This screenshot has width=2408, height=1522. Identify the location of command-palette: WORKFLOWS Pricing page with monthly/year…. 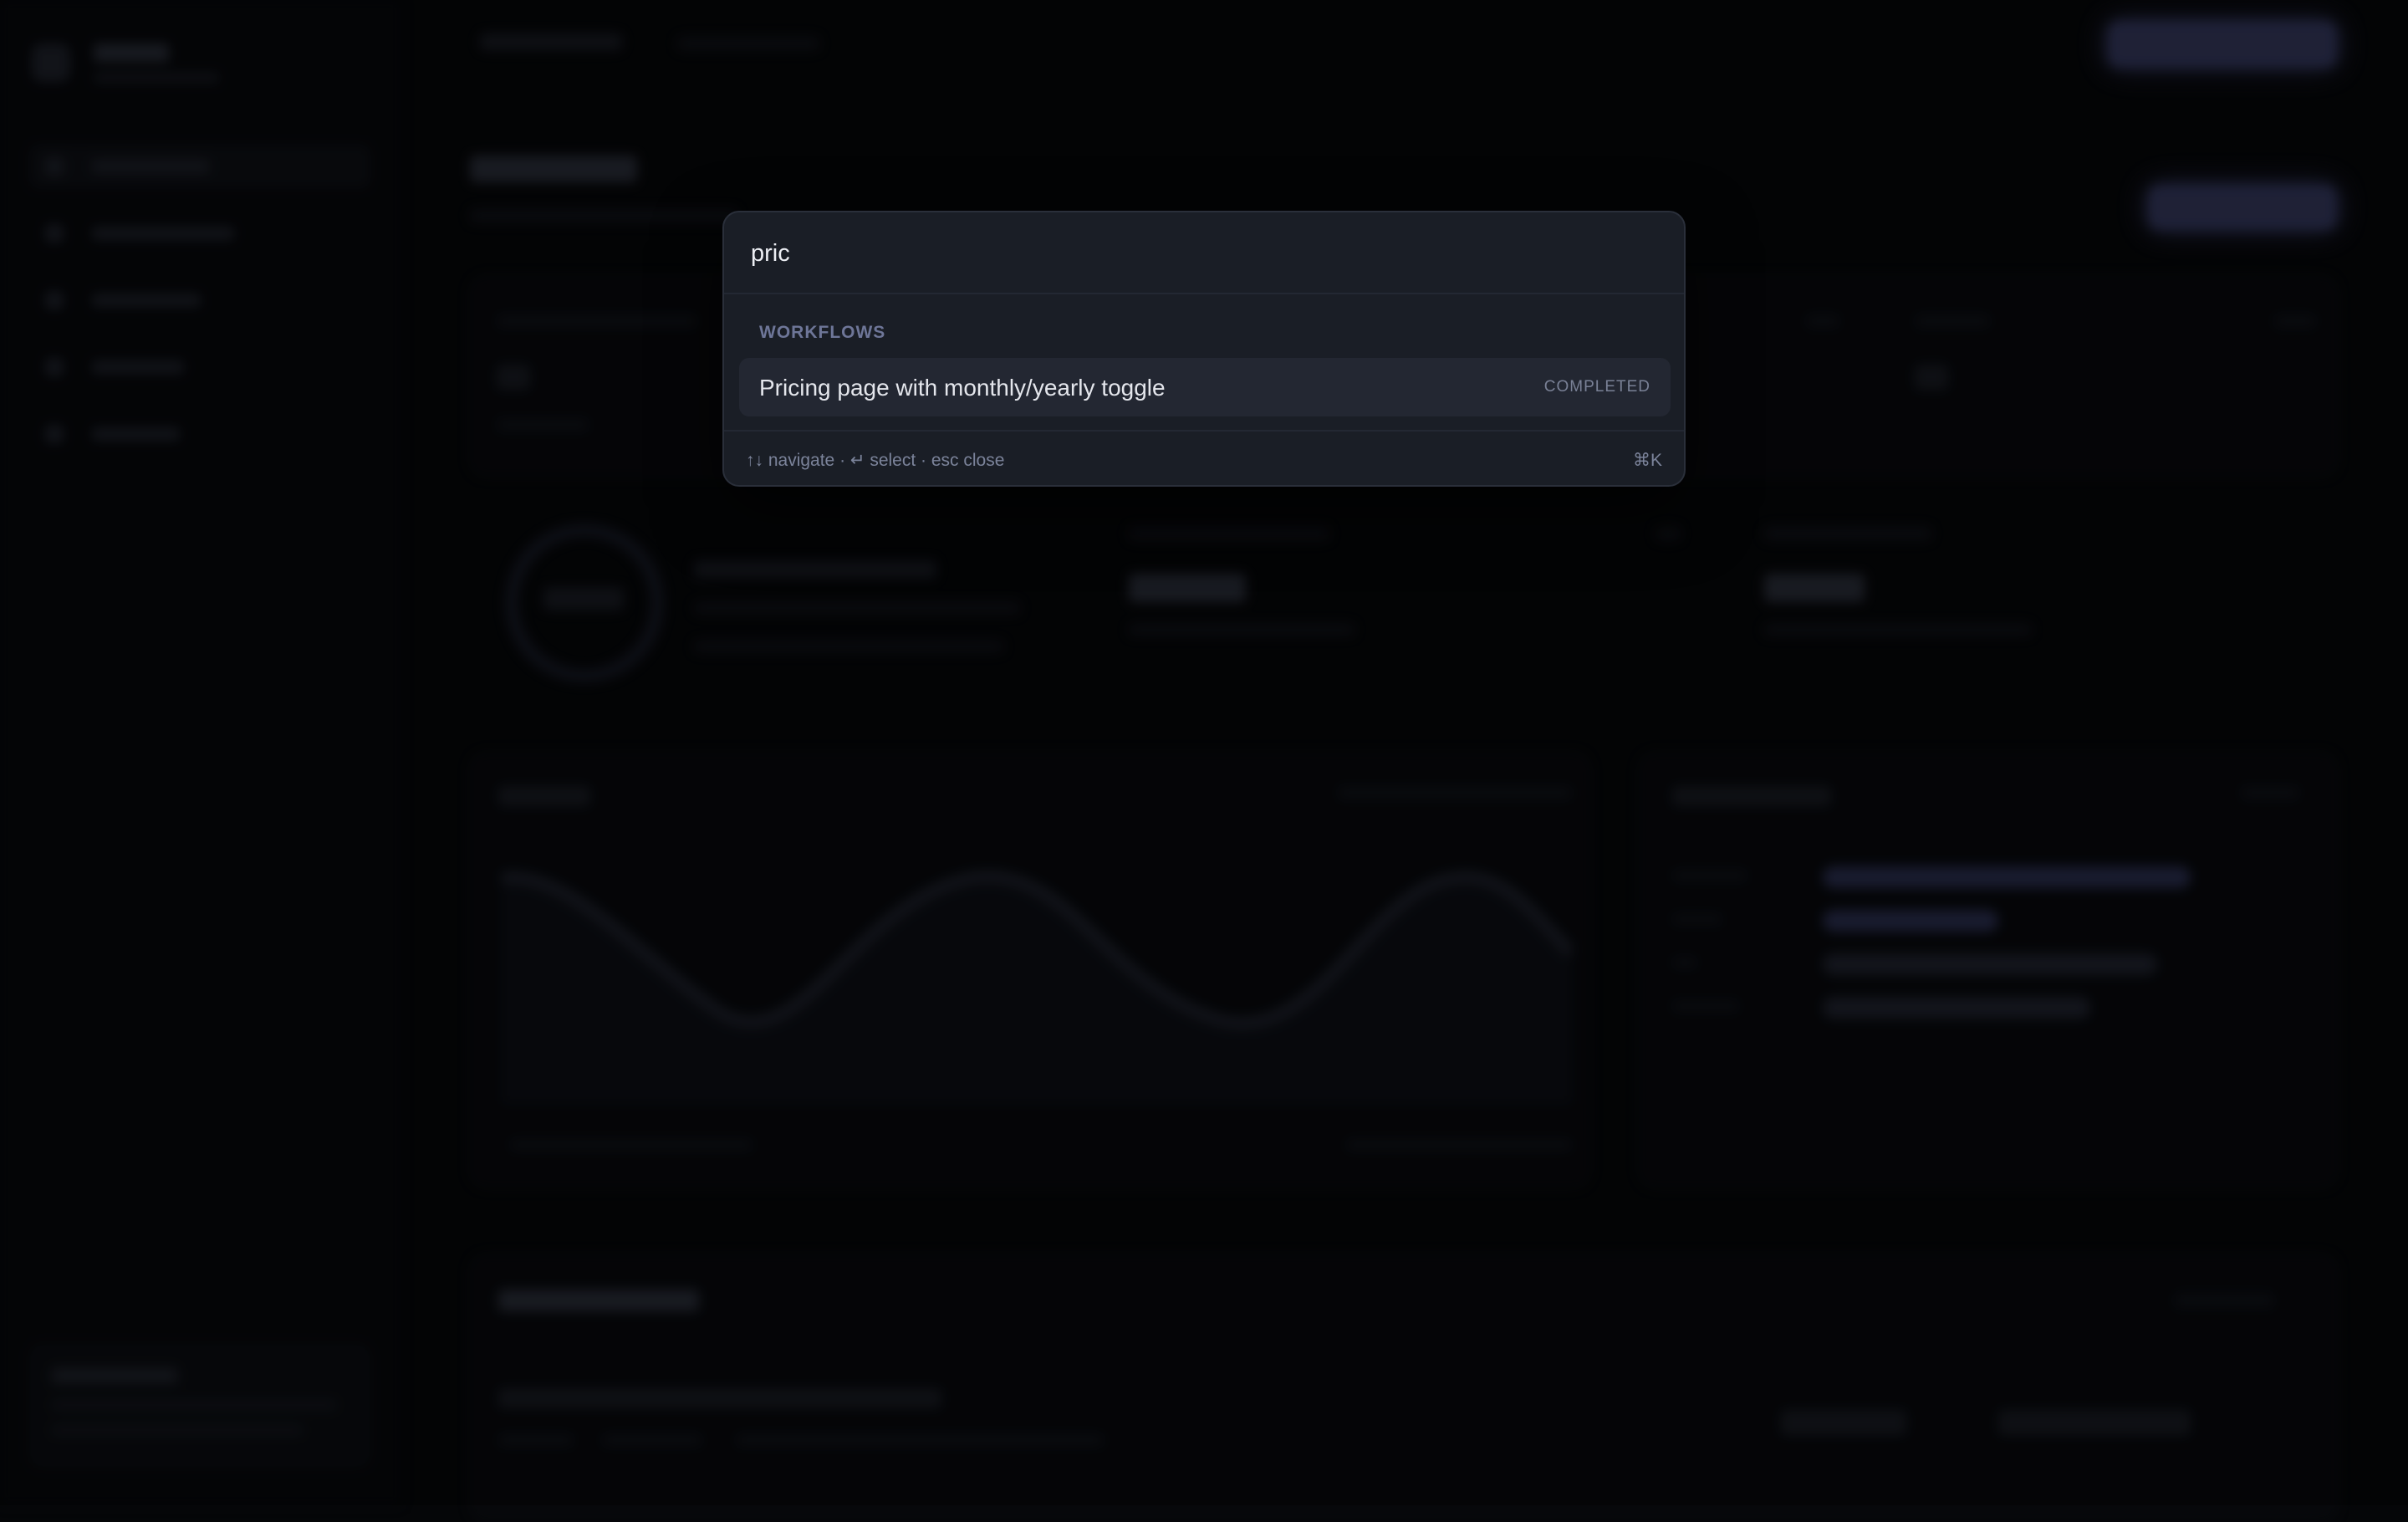
(1204, 349).